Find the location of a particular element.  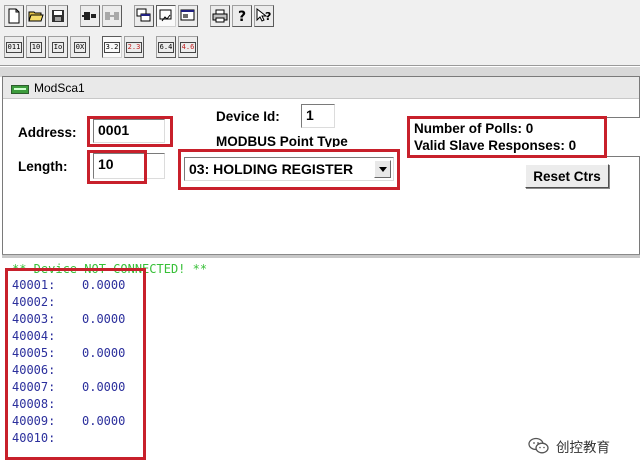

context-help-icon: ? is located at coordinates (263, 15).